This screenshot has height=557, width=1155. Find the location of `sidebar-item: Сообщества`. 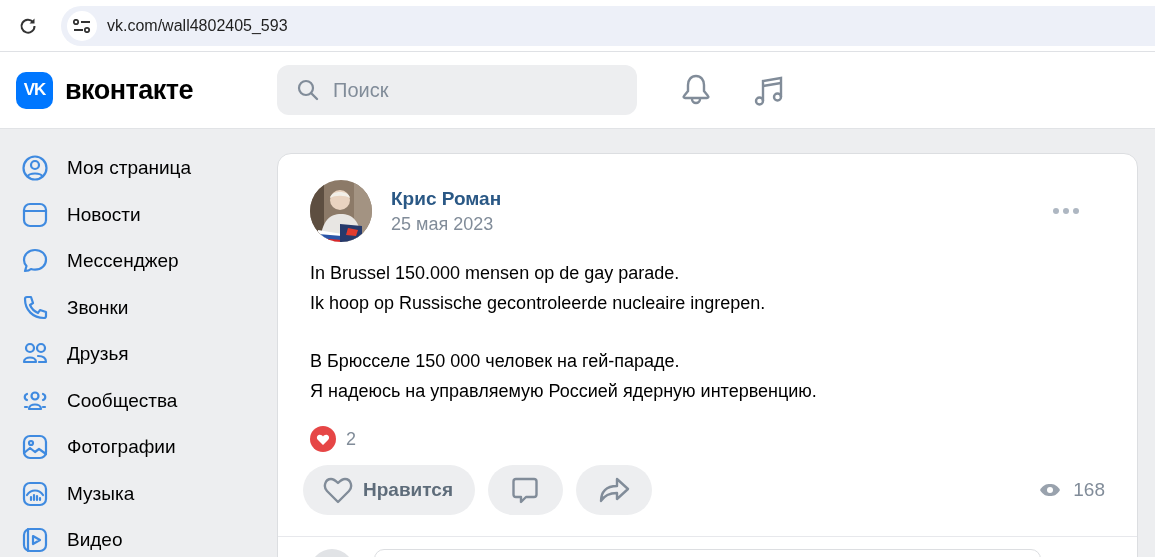

sidebar-item: Сообщества is located at coordinates (149, 400).